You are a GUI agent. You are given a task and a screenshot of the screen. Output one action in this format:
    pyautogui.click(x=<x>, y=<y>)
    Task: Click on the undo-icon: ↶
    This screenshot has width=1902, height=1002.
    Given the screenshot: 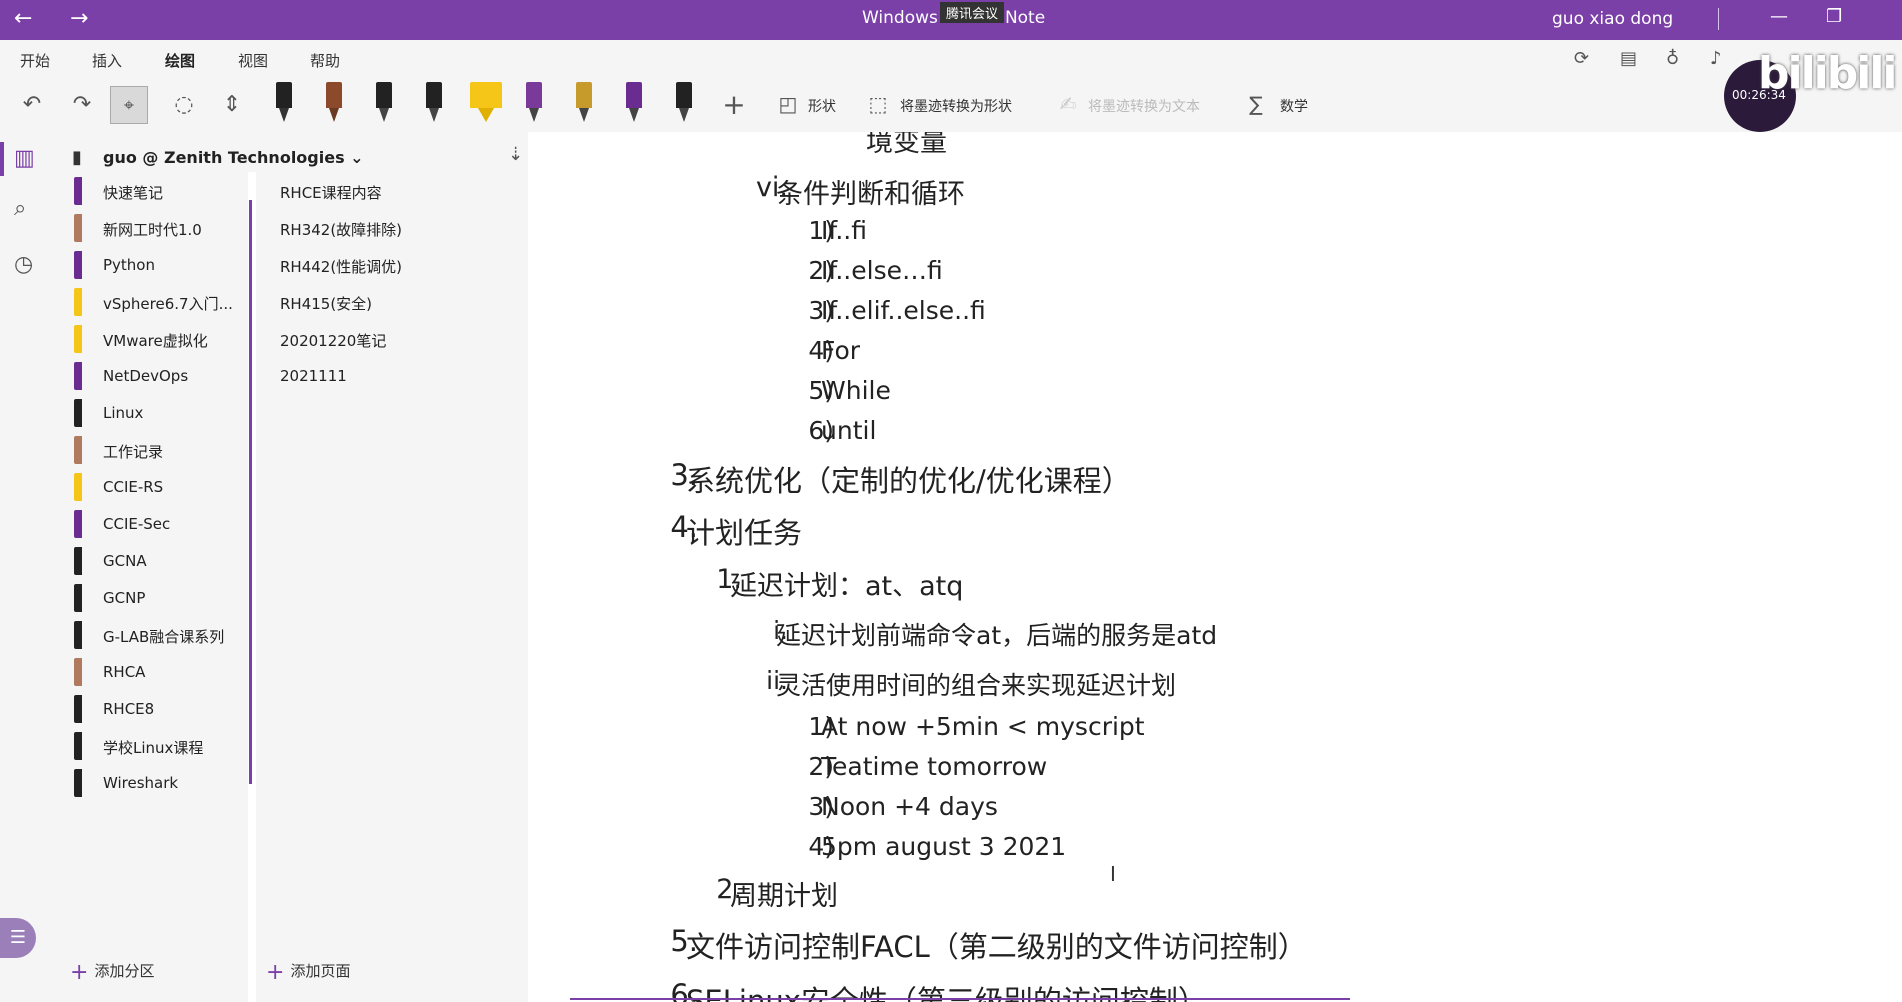 What is the action you would take?
    pyautogui.click(x=32, y=104)
    